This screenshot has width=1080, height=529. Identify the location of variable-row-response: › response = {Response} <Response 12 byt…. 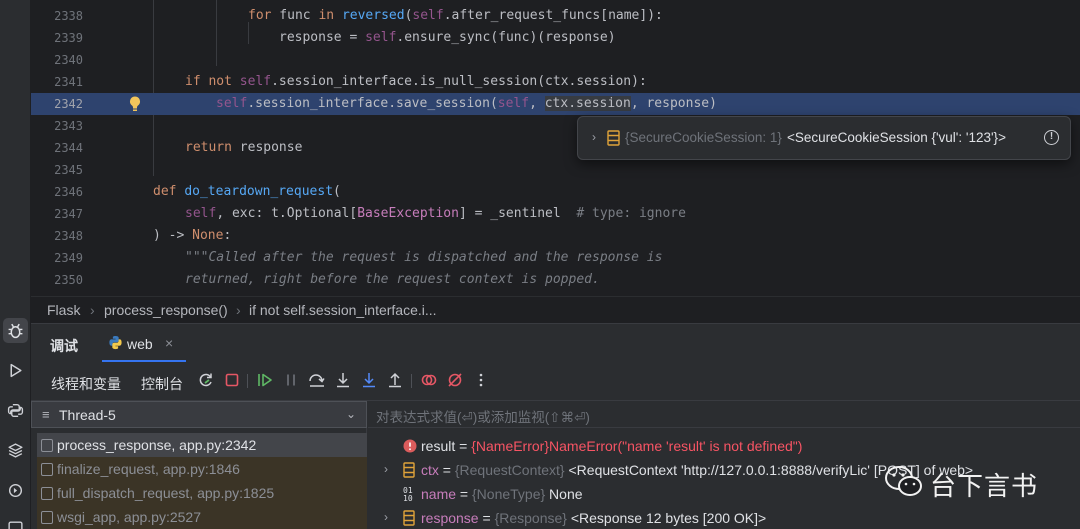
(724, 517).